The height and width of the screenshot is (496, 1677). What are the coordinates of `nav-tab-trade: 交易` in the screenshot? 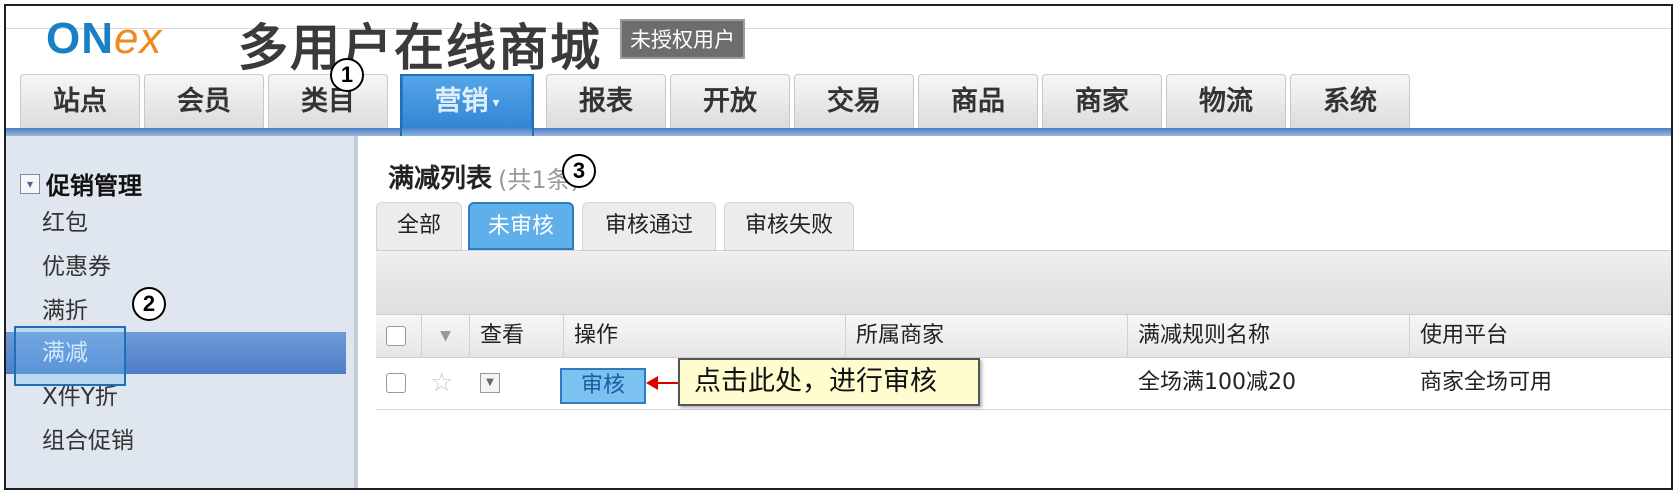 It's located at (854, 101).